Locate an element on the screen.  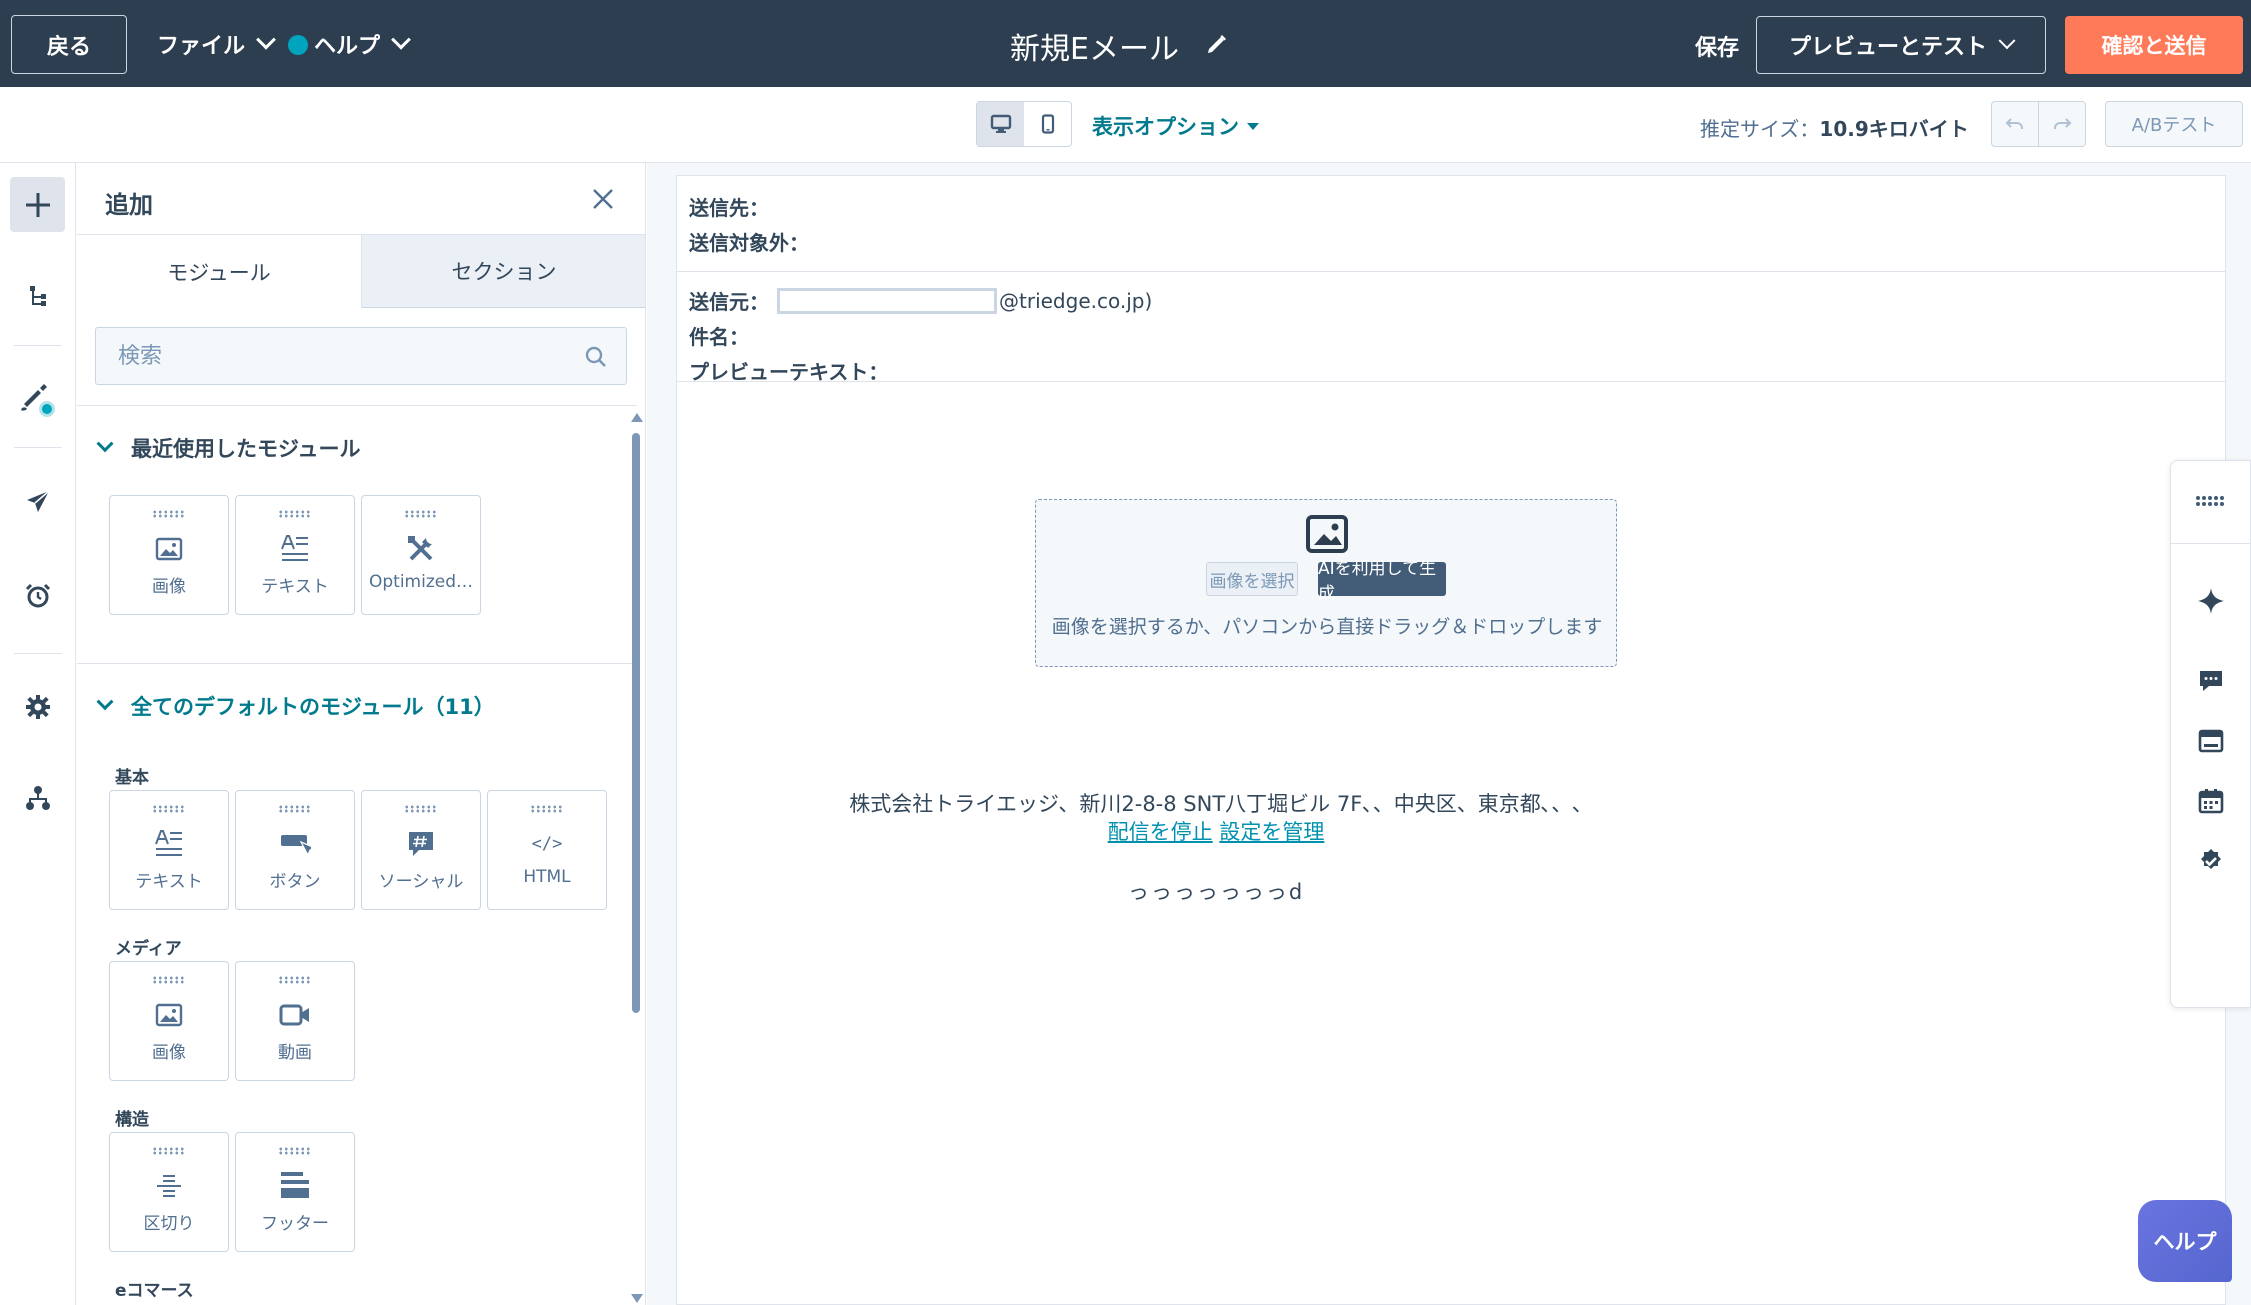
scroll-down-arrow-icon is located at coordinates (637, 1298).